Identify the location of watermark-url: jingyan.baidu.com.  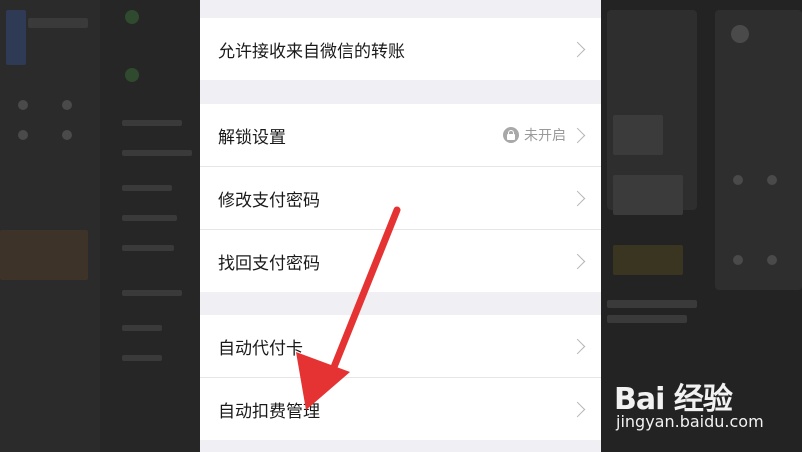
(690, 421).